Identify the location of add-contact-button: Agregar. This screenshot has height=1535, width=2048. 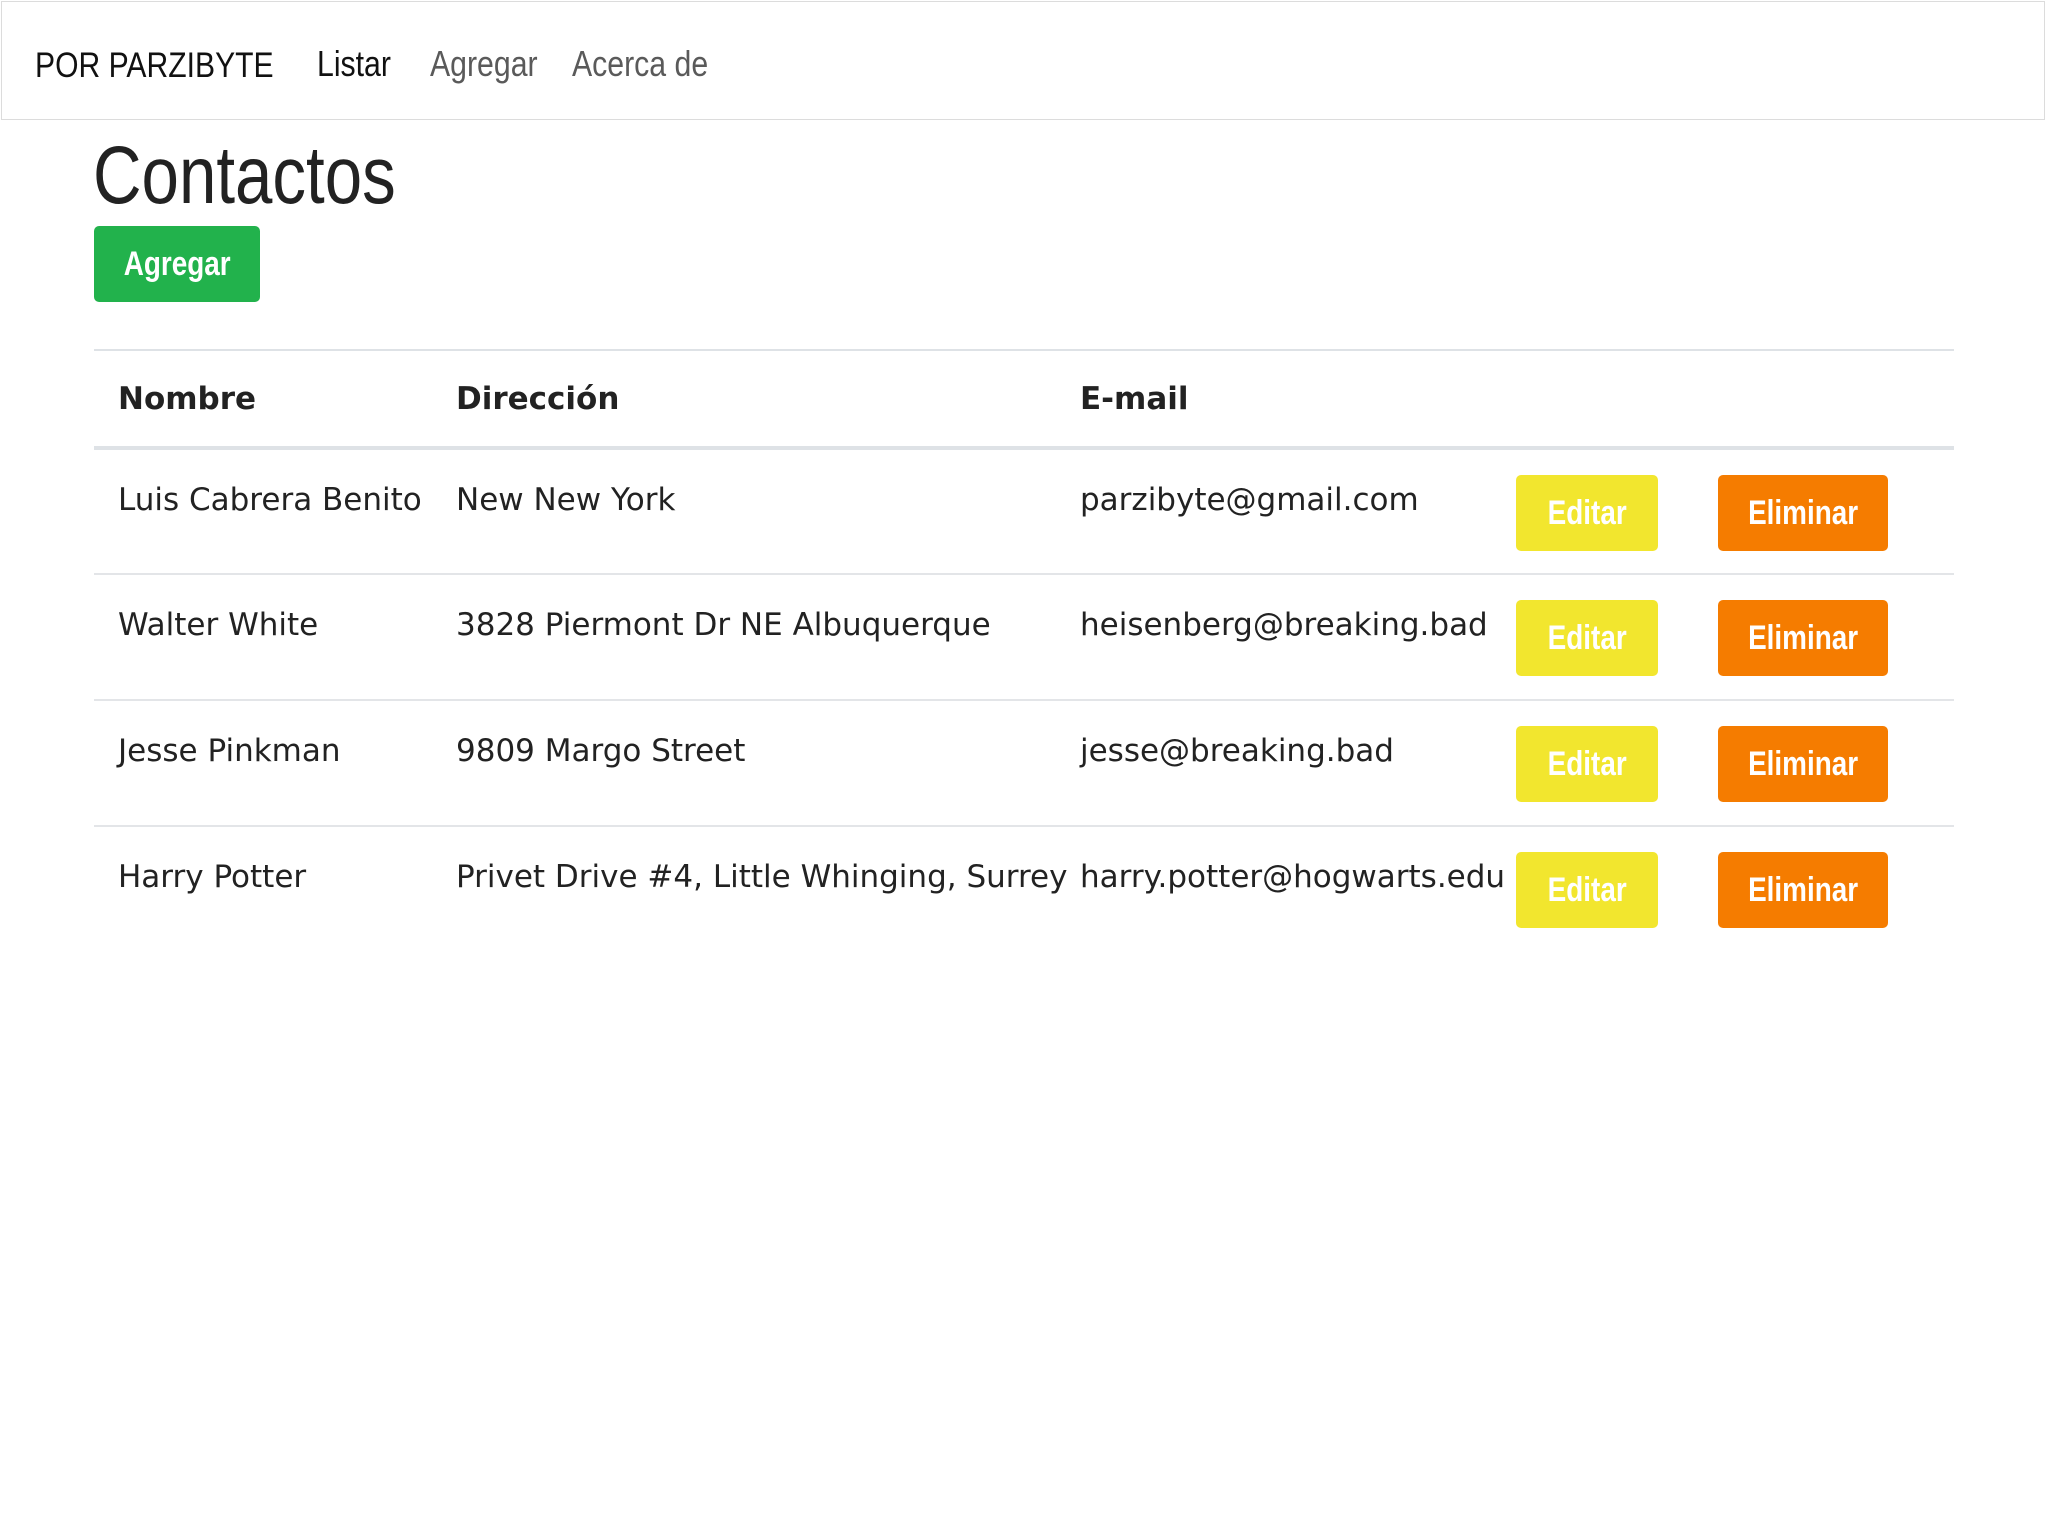
(177, 264).